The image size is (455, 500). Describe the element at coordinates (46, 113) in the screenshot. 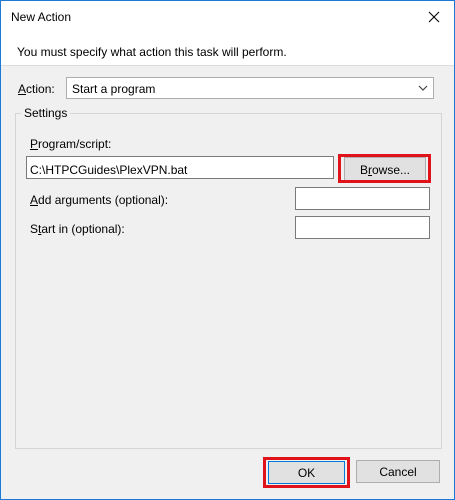

I see `settings-group-label: Settings` at that location.